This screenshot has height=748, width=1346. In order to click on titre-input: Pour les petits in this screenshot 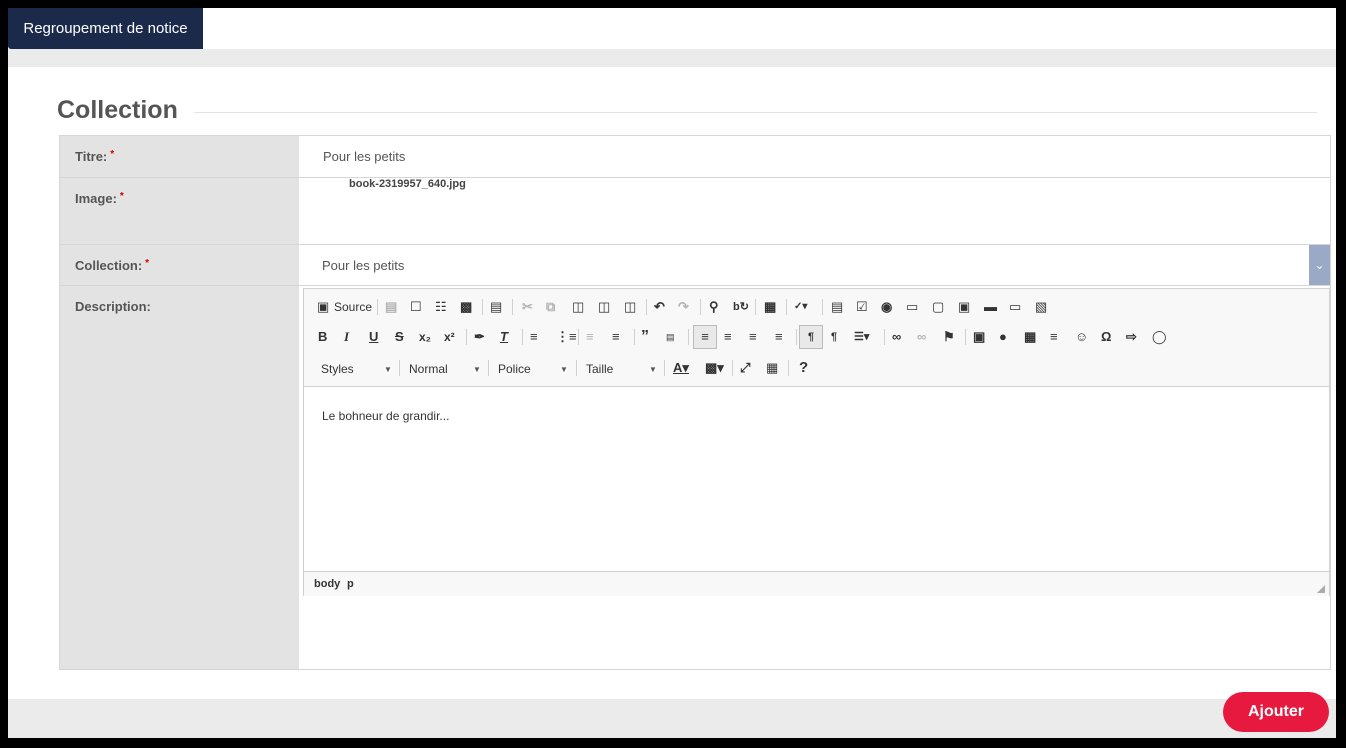, I will do `click(364, 156)`.